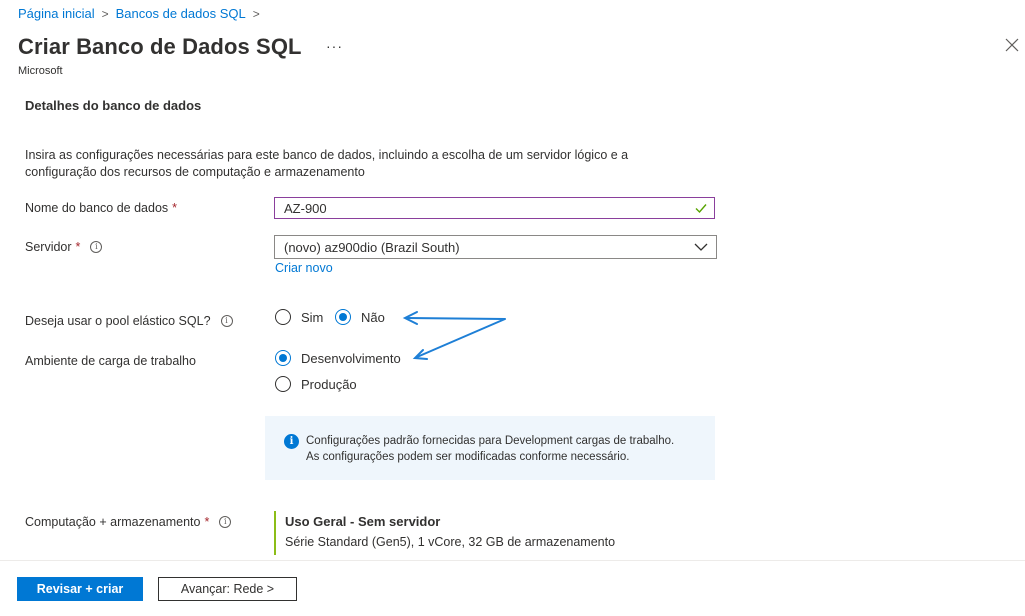  Describe the element at coordinates (701, 247) in the screenshot. I see `chevron-down-icon` at that location.